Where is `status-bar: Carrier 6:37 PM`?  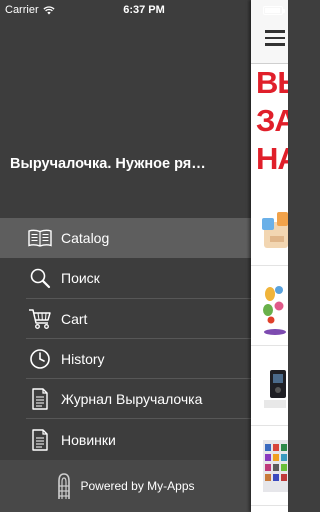
status-bar: Carrier 6:37 PM is located at coordinates (144, 10).